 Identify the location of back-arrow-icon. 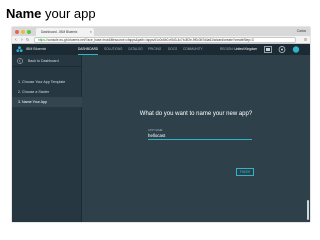
(20, 61).